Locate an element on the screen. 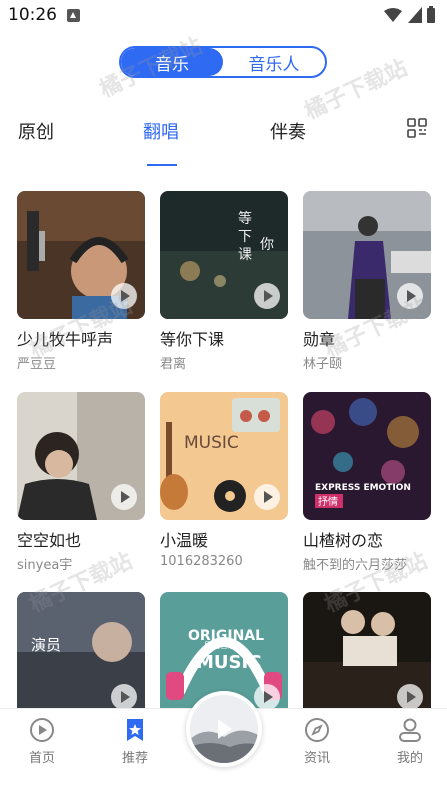 This screenshot has width=447, height=797. song-card: 少儿牧牛呼声 严豆豆 is located at coordinates (81, 281).